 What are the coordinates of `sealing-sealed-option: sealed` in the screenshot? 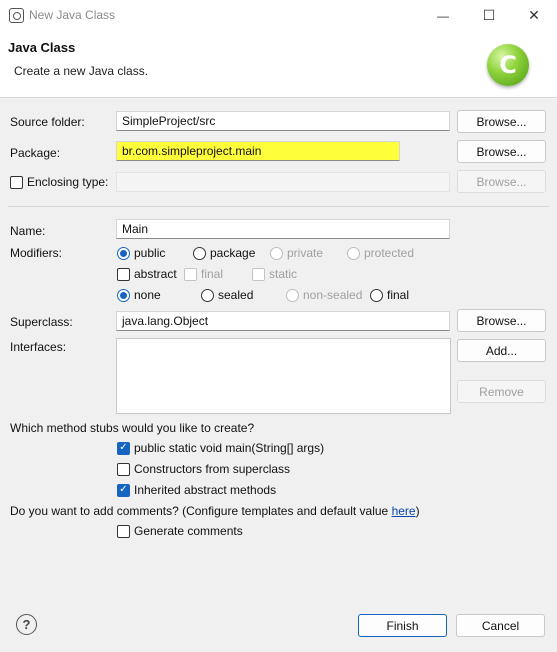 It's located at (227, 295).